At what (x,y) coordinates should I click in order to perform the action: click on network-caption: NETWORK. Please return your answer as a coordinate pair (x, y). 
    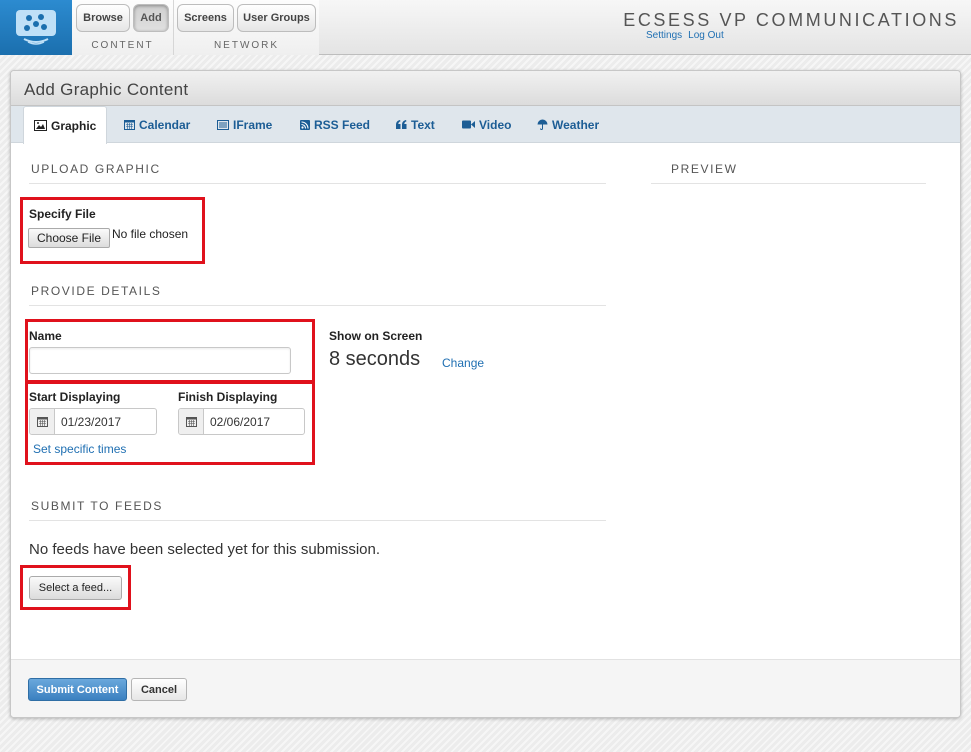
    Looking at the image, I should click on (246, 45).